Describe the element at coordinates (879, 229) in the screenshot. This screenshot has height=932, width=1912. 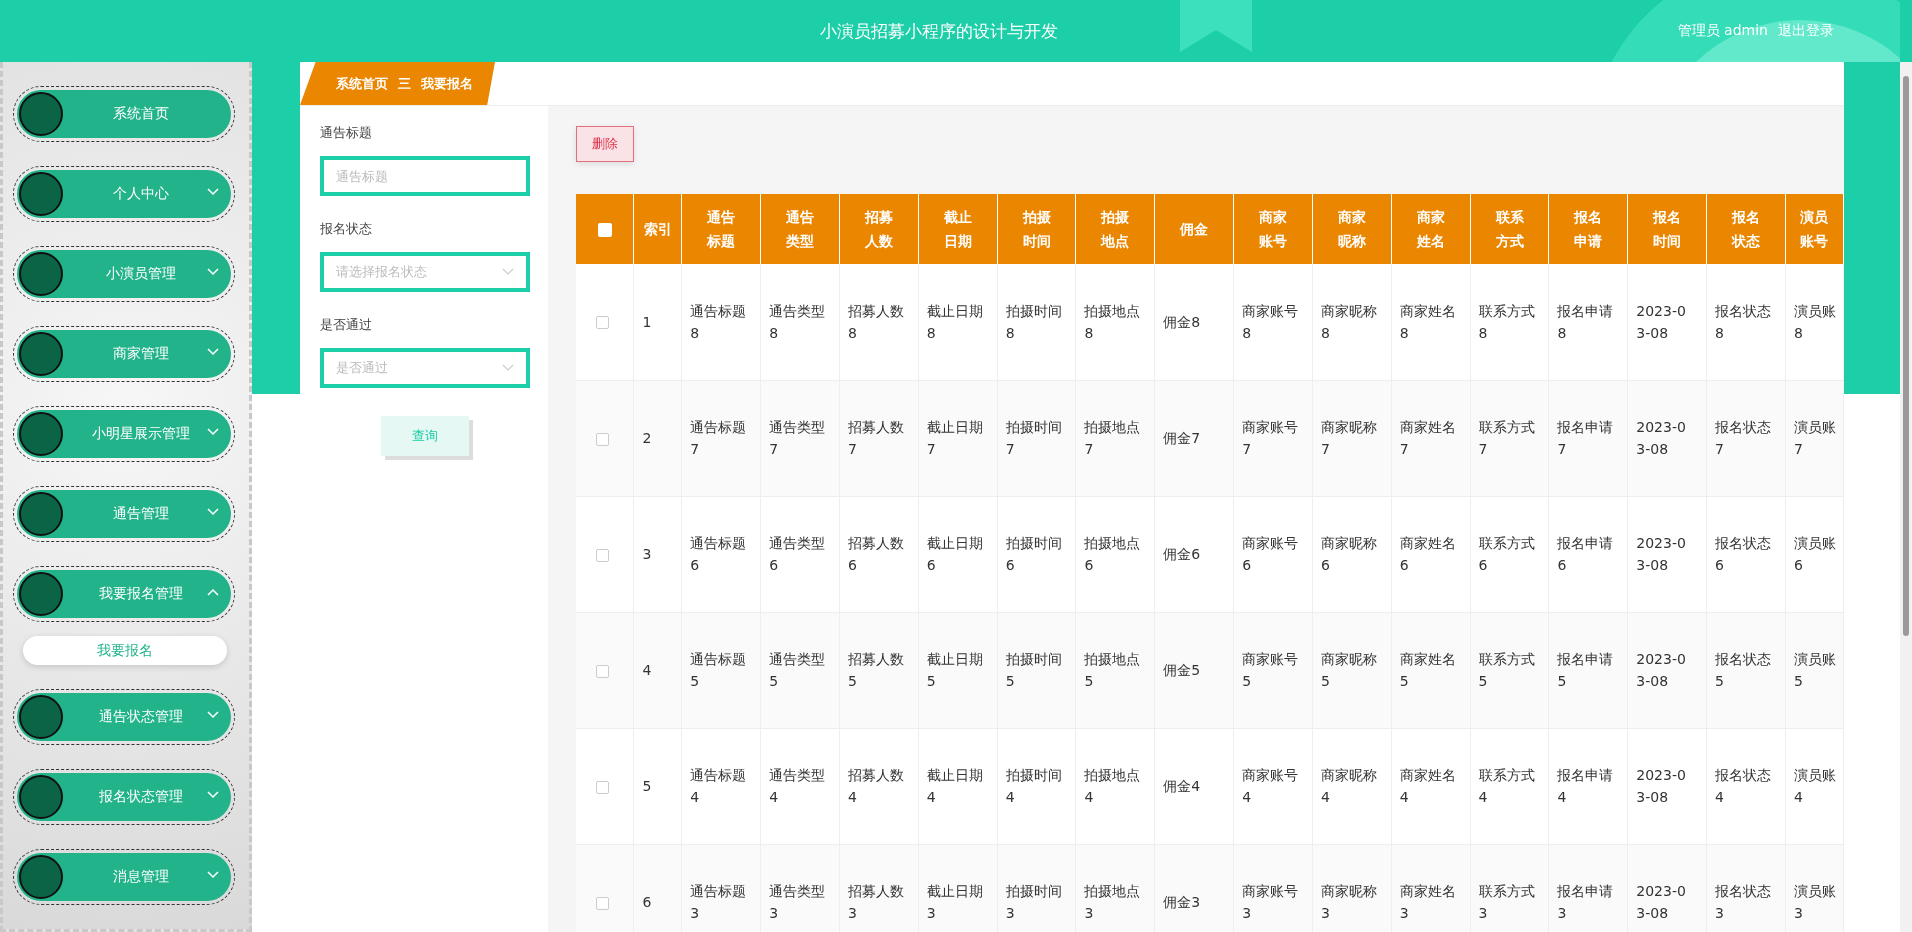
I see `column-header: 招募人数` at that location.